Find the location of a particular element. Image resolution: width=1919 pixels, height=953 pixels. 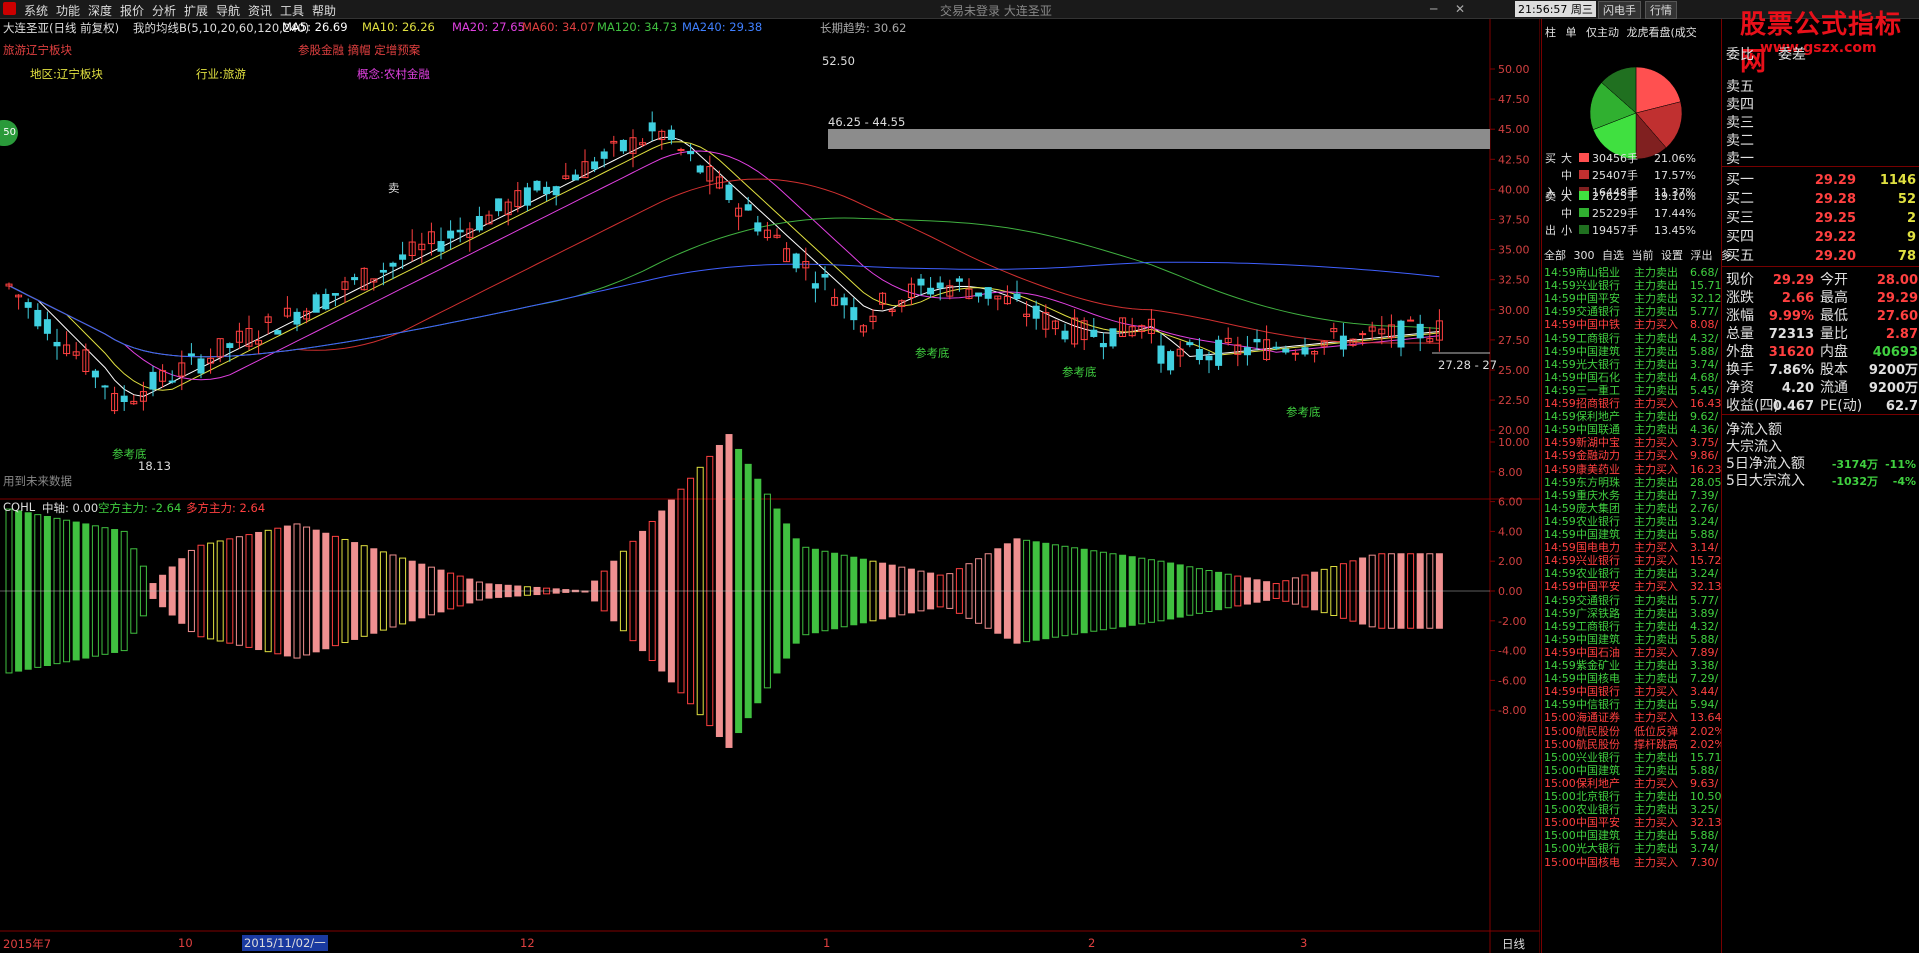

price-tick-label: 40.00 is located at coordinates (1514, 189).